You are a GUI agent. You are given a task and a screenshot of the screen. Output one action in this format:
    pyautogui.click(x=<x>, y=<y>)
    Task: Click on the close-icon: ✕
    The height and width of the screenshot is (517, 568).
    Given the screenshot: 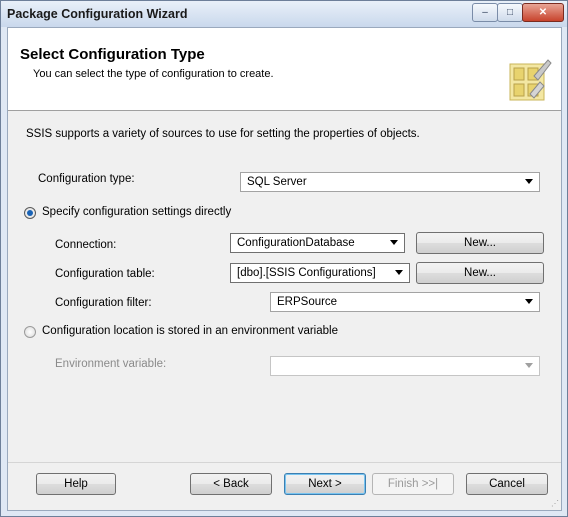 What is the action you would take?
    pyautogui.click(x=543, y=12)
    